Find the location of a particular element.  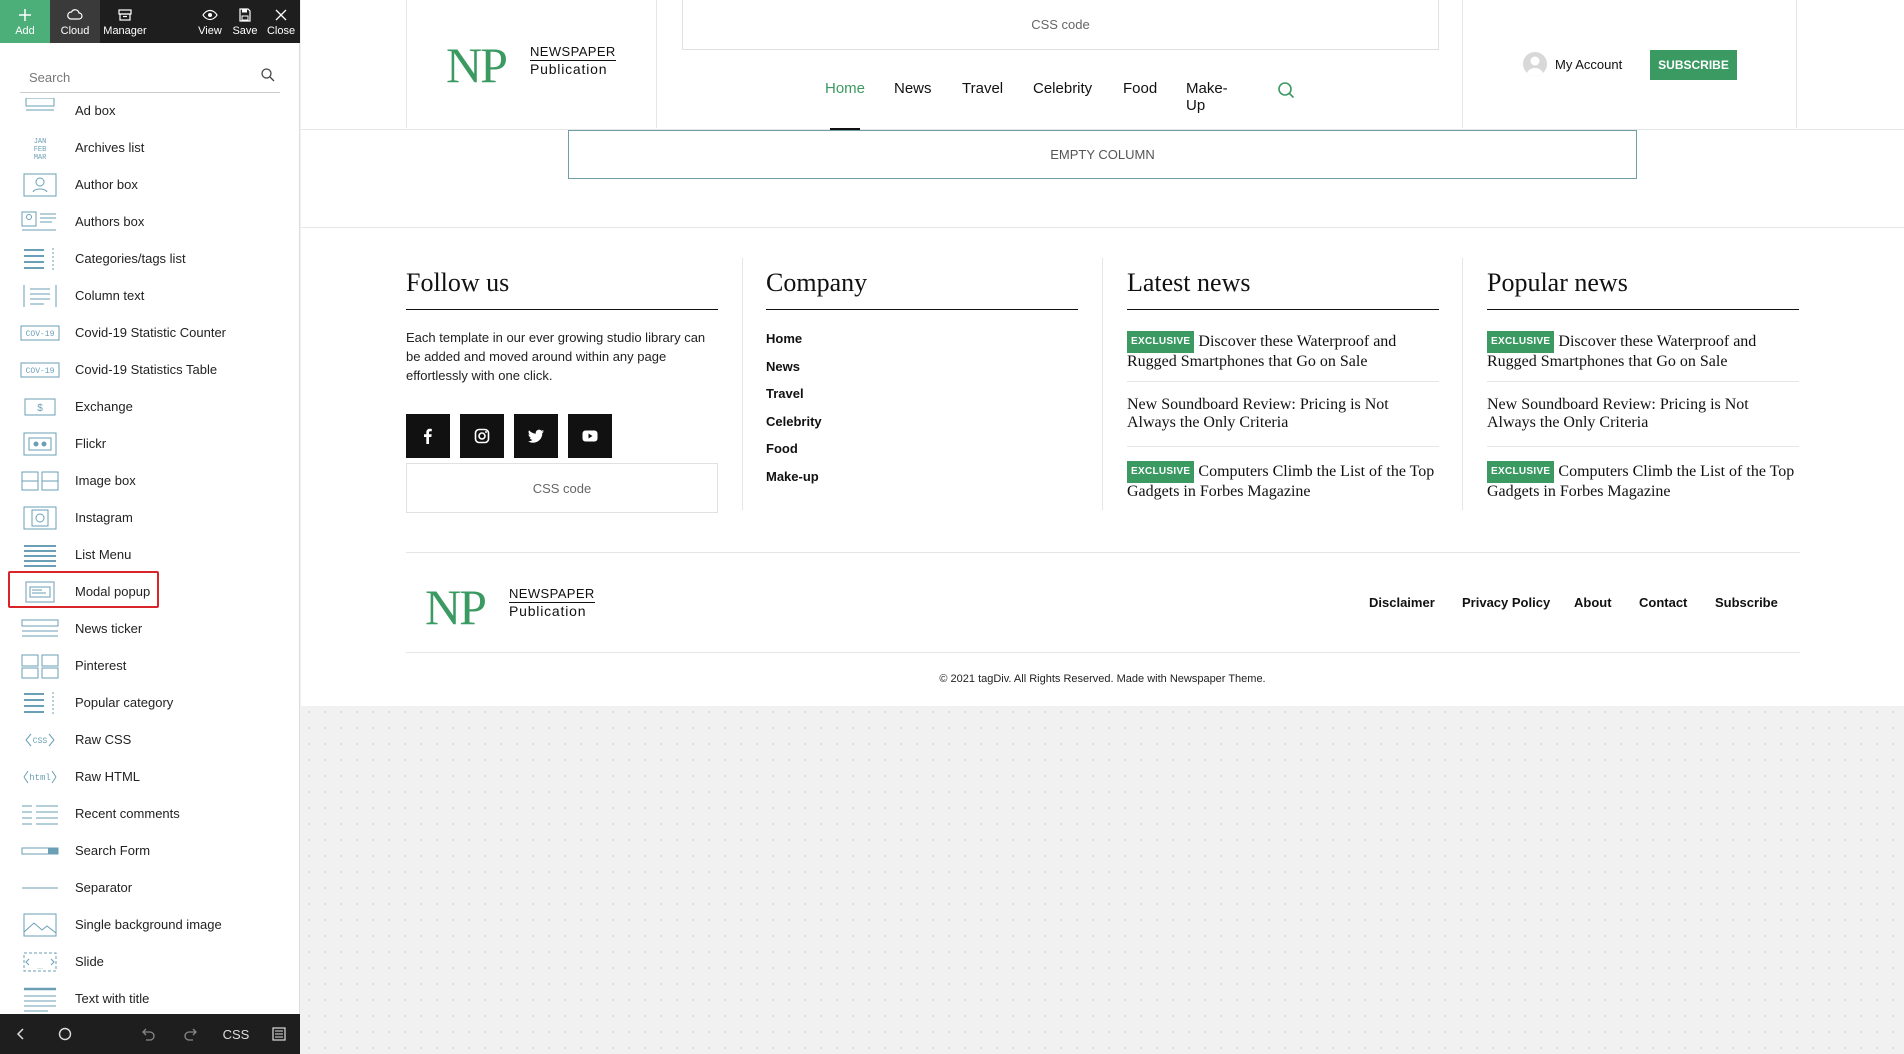

company-link-celebrity: Celebrity is located at coordinates (794, 421).